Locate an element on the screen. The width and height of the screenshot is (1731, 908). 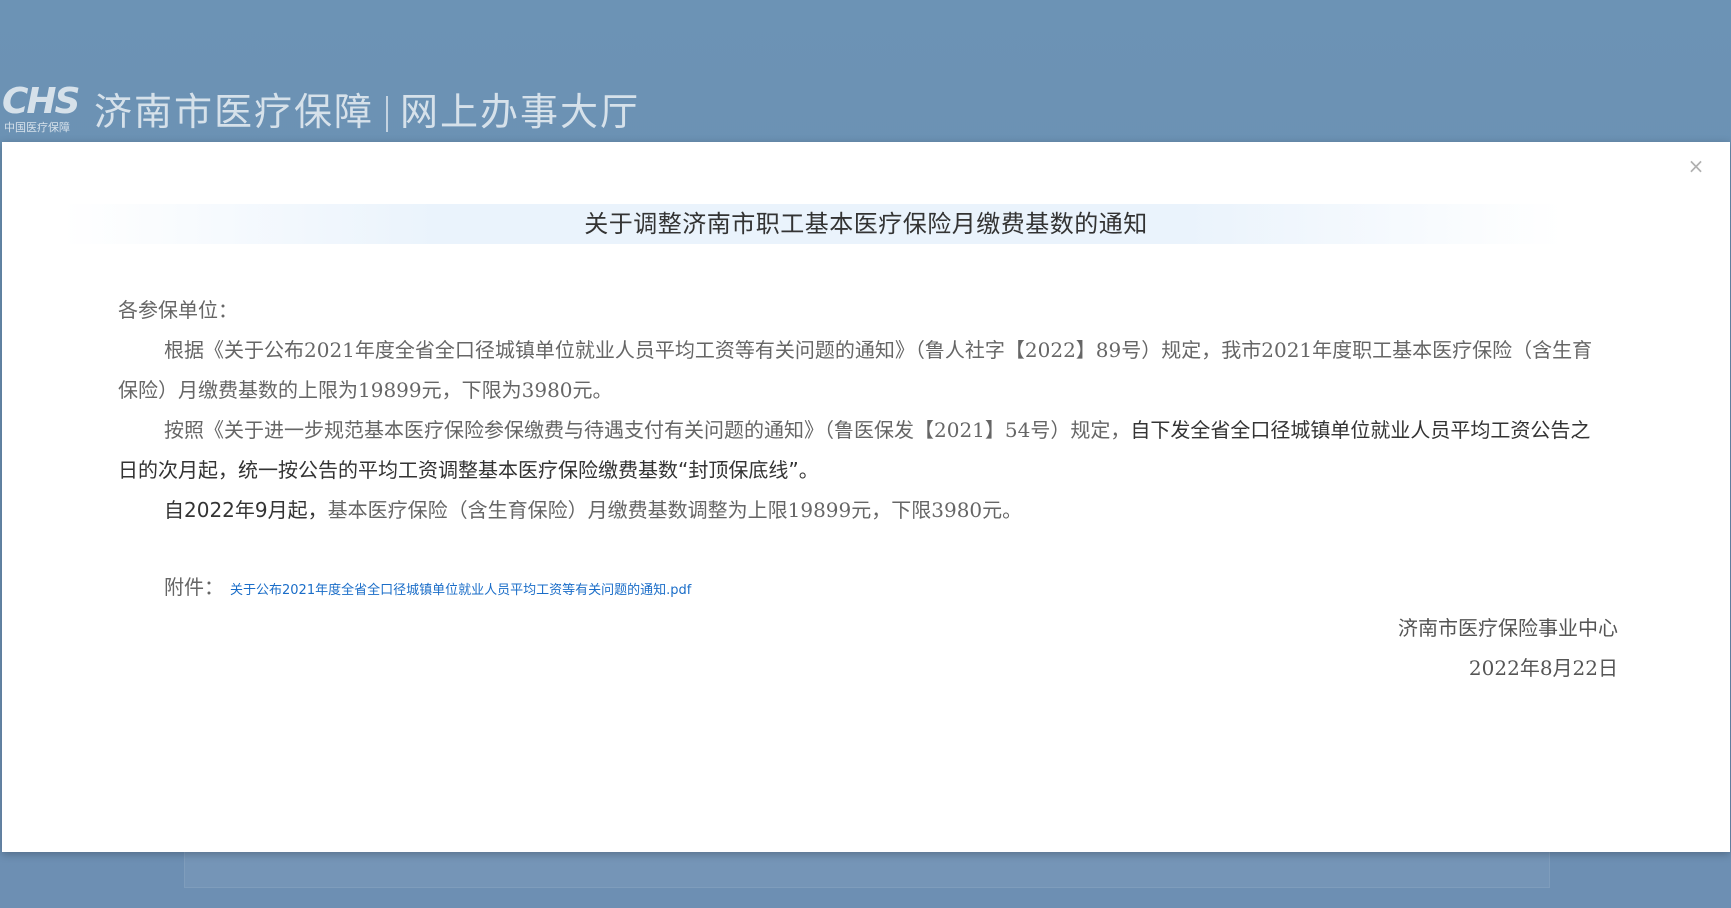
close-icon: × is located at coordinates (1696, 166).